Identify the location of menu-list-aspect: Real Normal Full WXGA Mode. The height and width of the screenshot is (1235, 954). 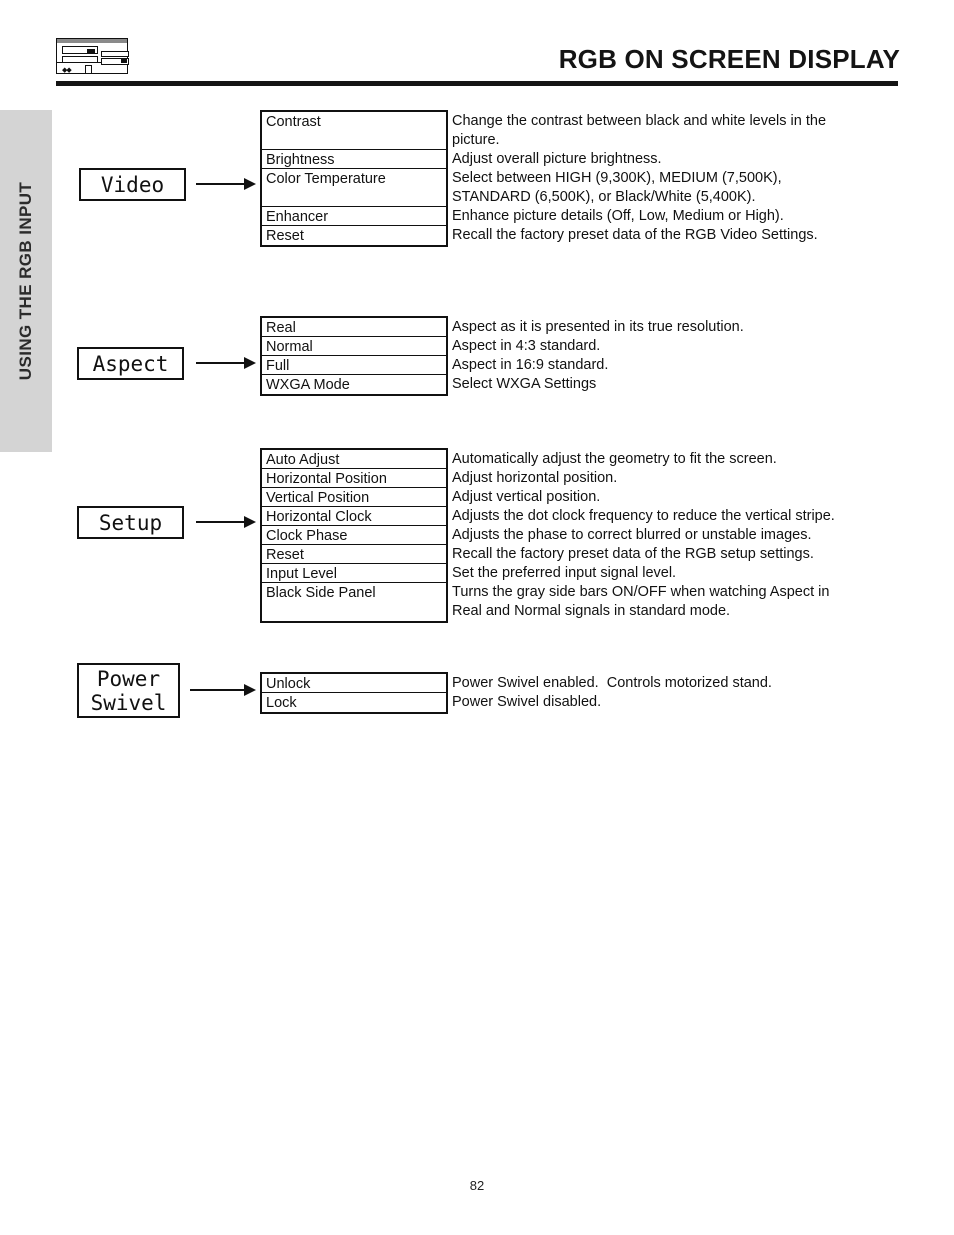
(354, 356).